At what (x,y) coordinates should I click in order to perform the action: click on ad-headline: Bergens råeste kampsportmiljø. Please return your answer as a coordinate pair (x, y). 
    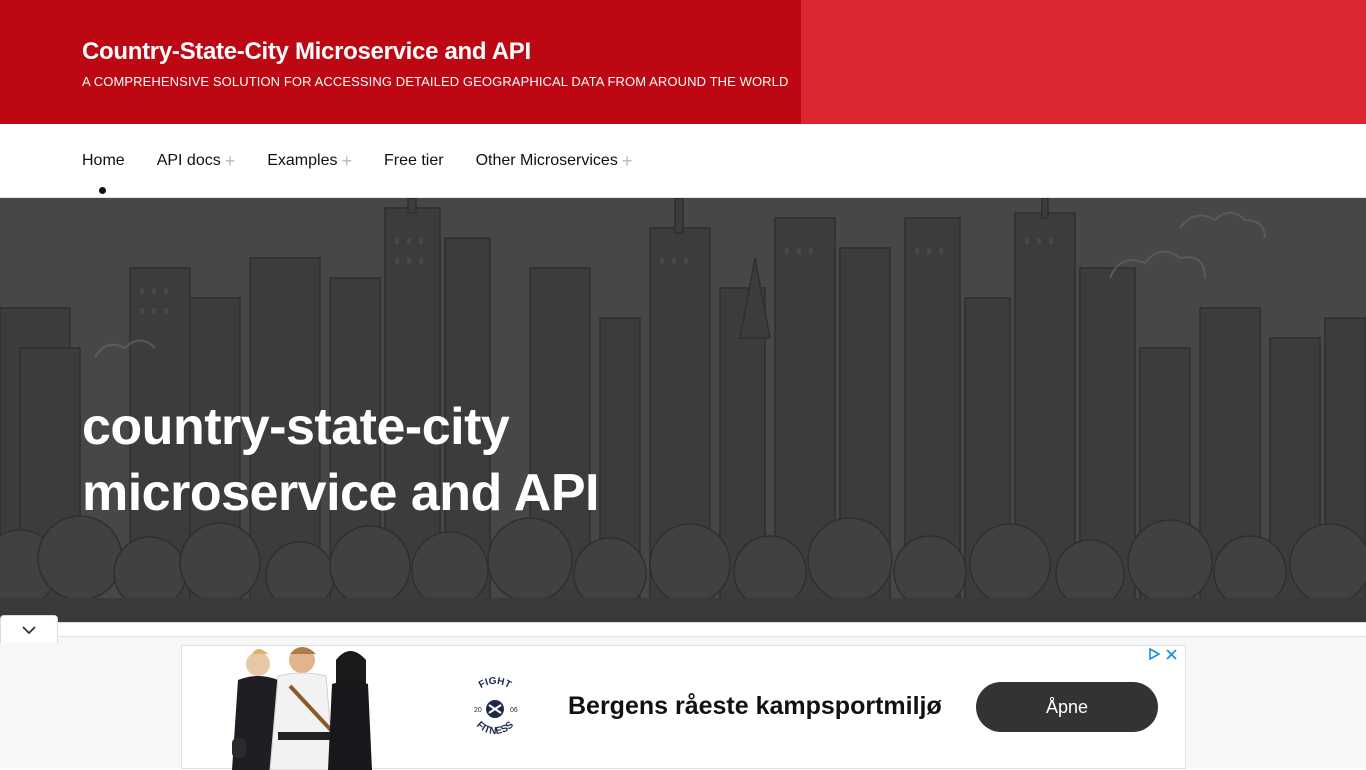
    Looking at the image, I should click on (755, 706).